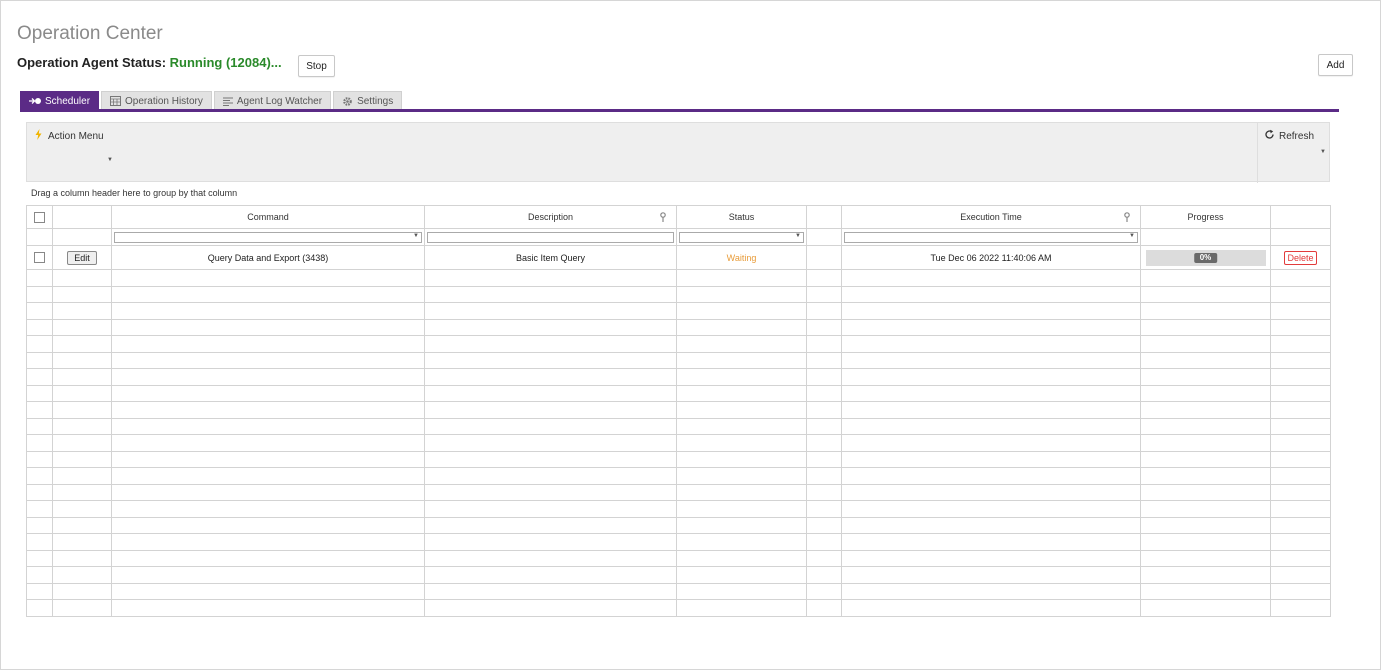 Image resolution: width=1381 pixels, height=670 pixels. Describe the element at coordinates (375, 101) in the screenshot. I see `tab-label: Settings` at that location.